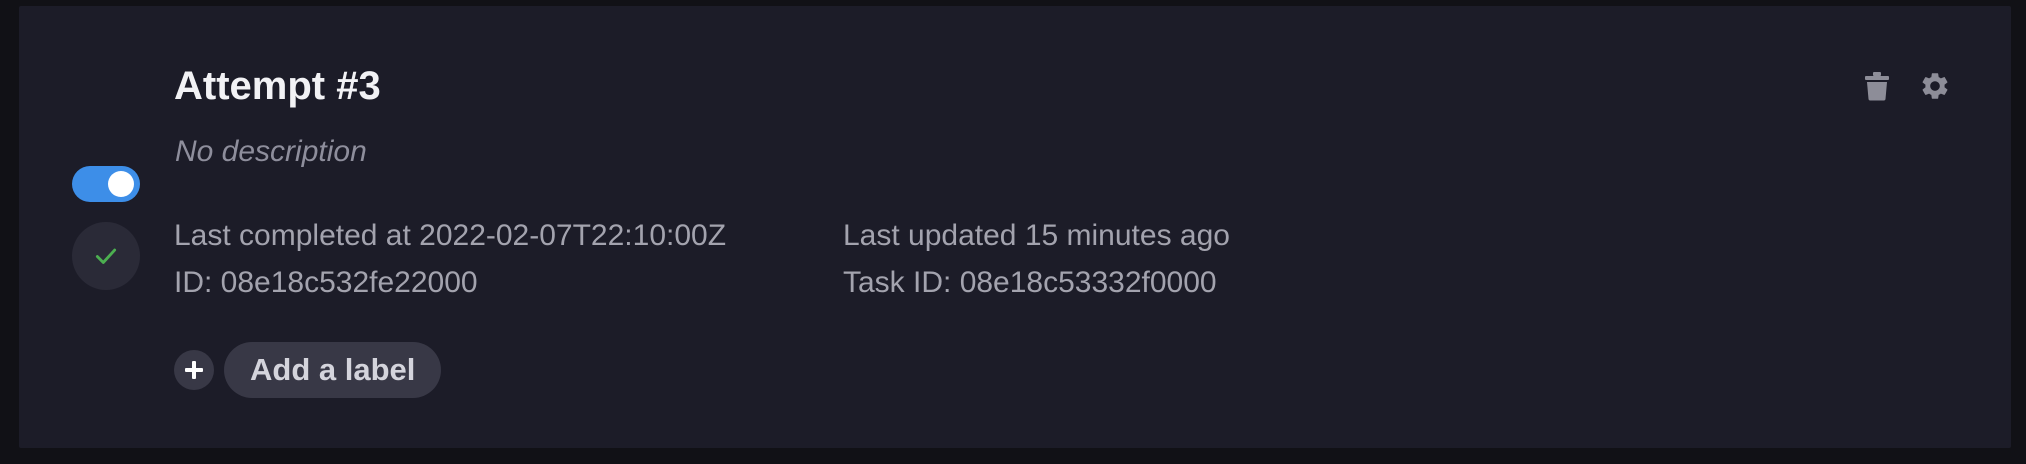 This screenshot has height=464, width=2026. I want to click on trash-icon, so click(1877, 86).